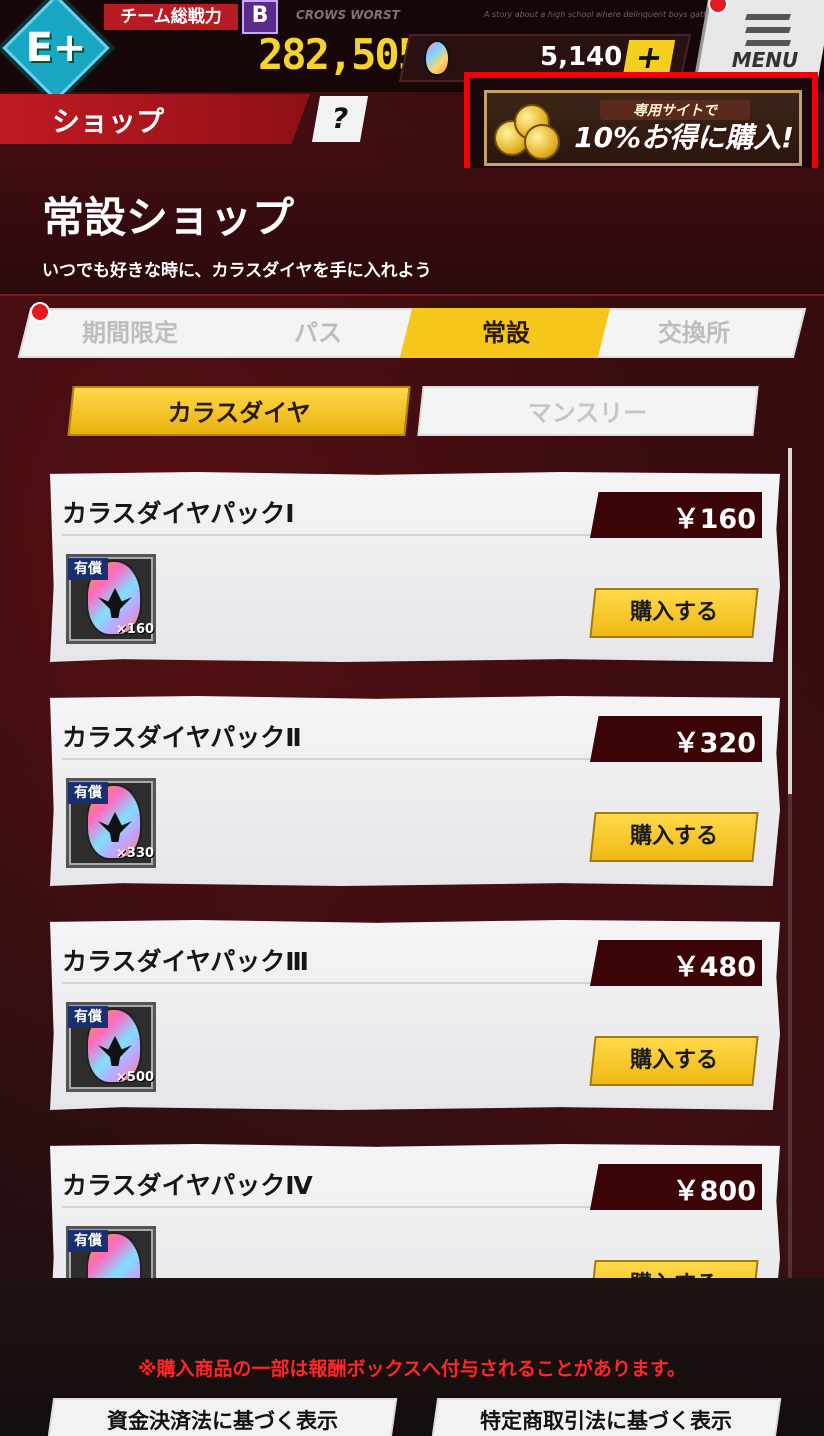 The image size is (824, 1436). I want to click on commercial-transactions-act-button: 特定商取引法に基づく表示, so click(606, 1417).